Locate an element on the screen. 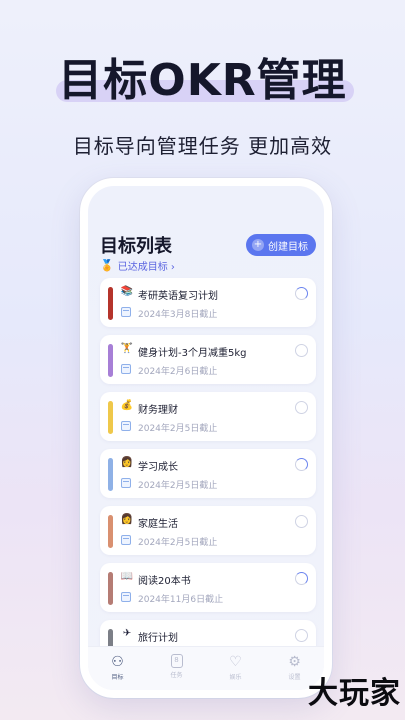 The height and width of the screenshot is (720, 405). tab-heart: ♡ 娱乐 is located at coordinates (235, 668).